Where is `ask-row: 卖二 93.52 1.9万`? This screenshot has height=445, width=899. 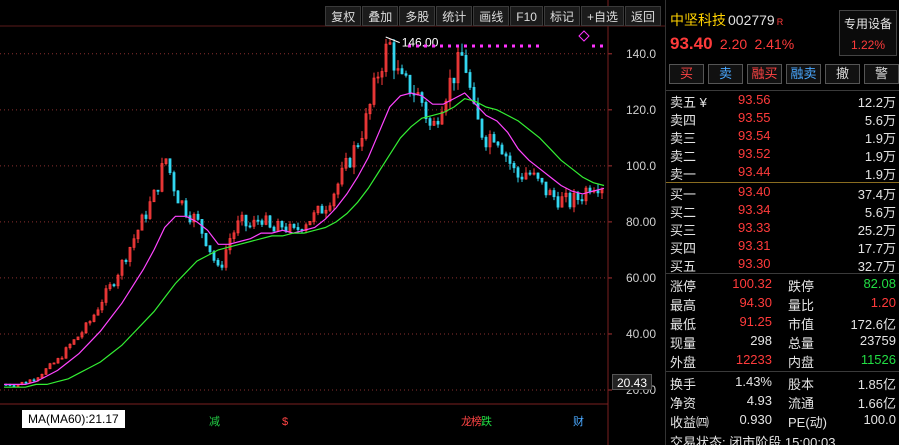
ask-row: 卖二 93.52 1.9万 is located at coordinates (783, 155).